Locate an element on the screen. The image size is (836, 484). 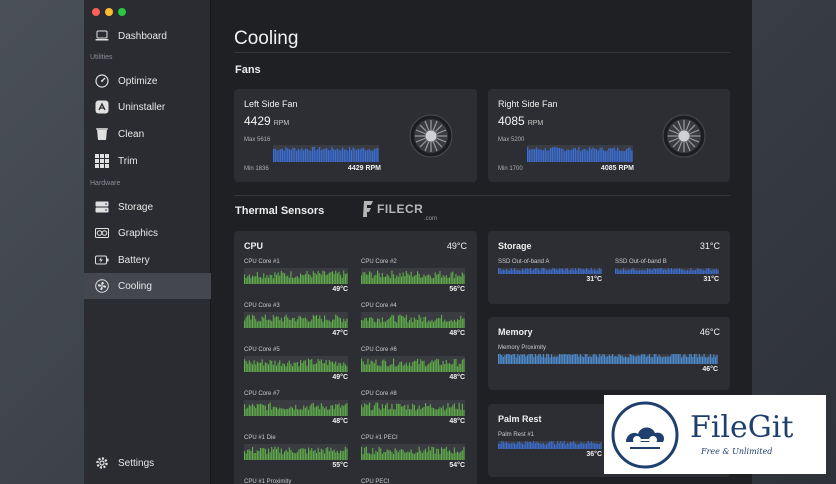
sensor-item: CPU #1 PECI 54°C is located at coordinates (413, 452).